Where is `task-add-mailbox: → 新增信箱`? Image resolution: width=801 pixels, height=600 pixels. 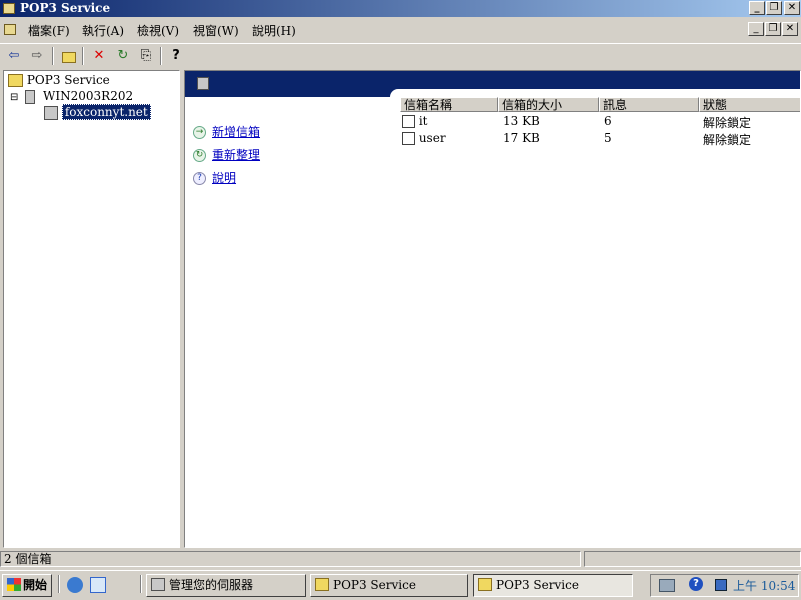 task-add-mailbox: → 新增信箱 is located at coordinates (226, 131).